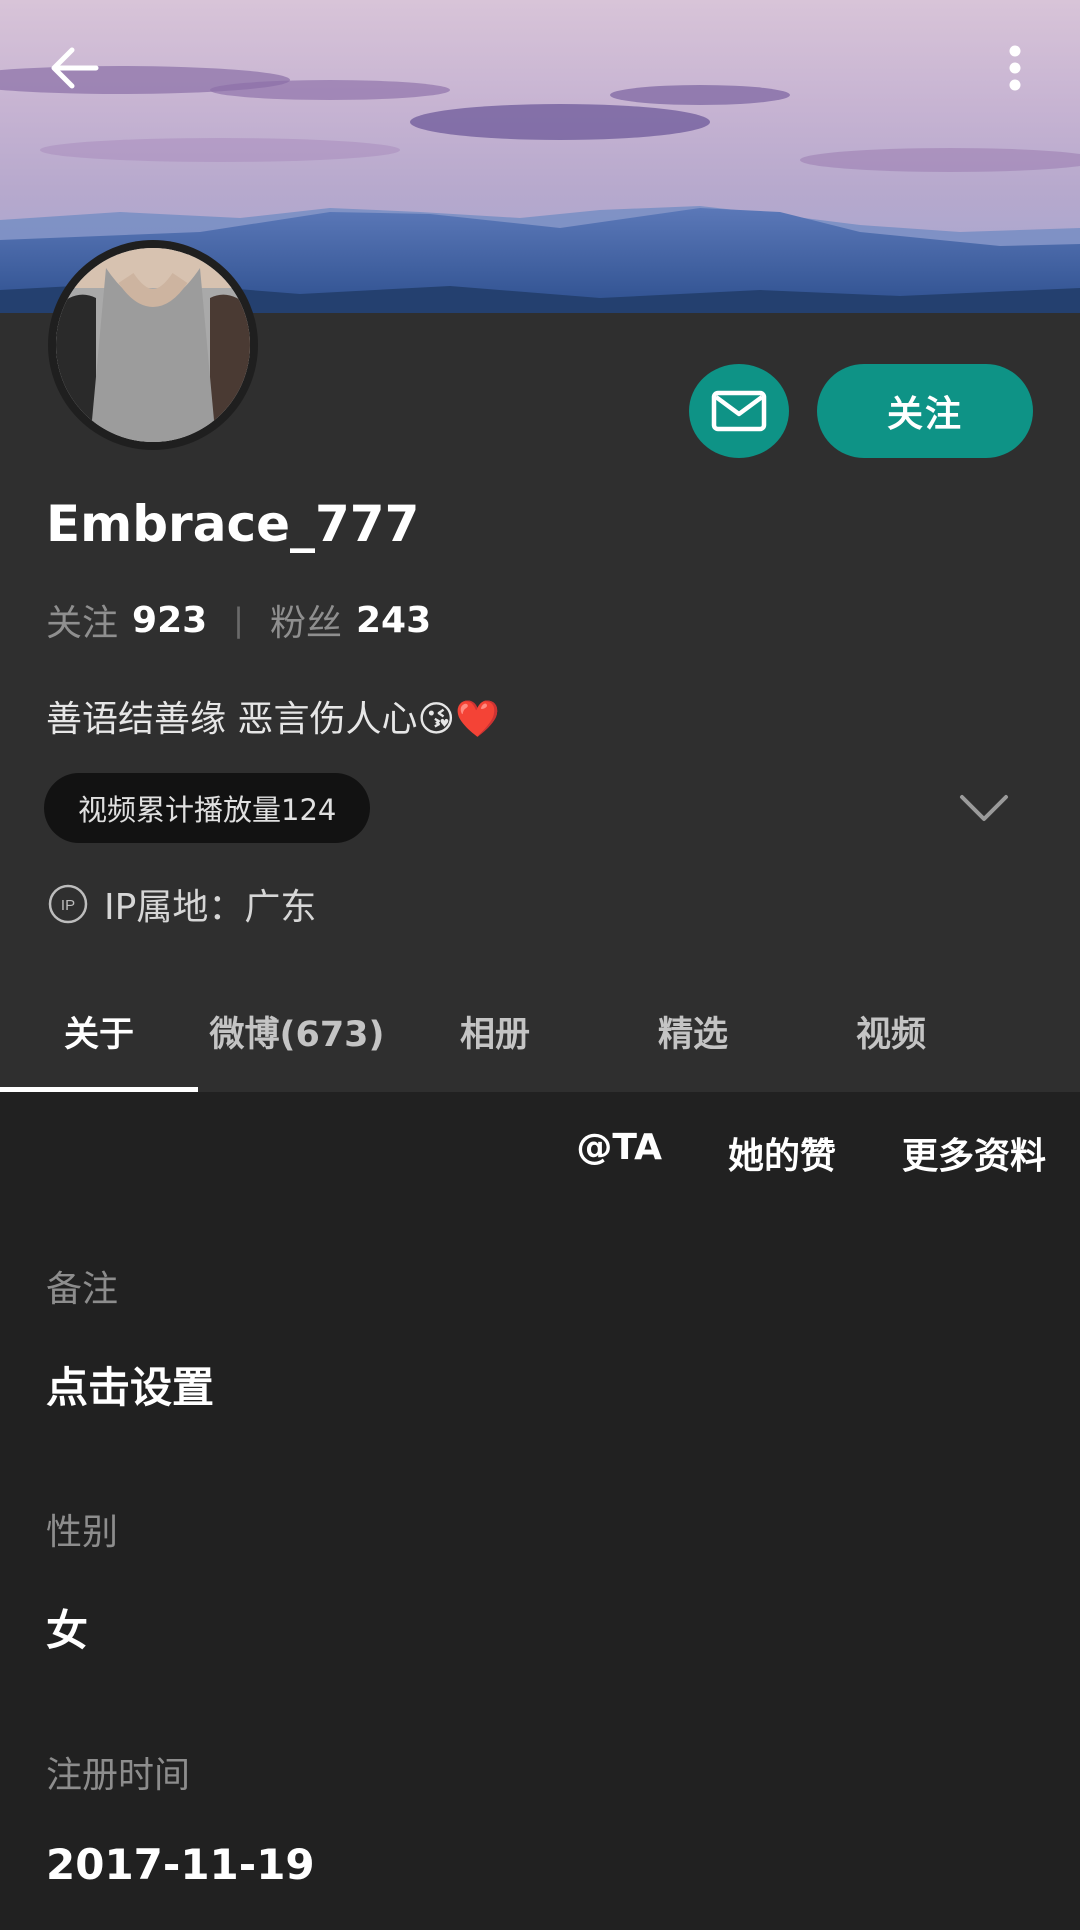  I want to click on more-options-button, so click(1015, 68).